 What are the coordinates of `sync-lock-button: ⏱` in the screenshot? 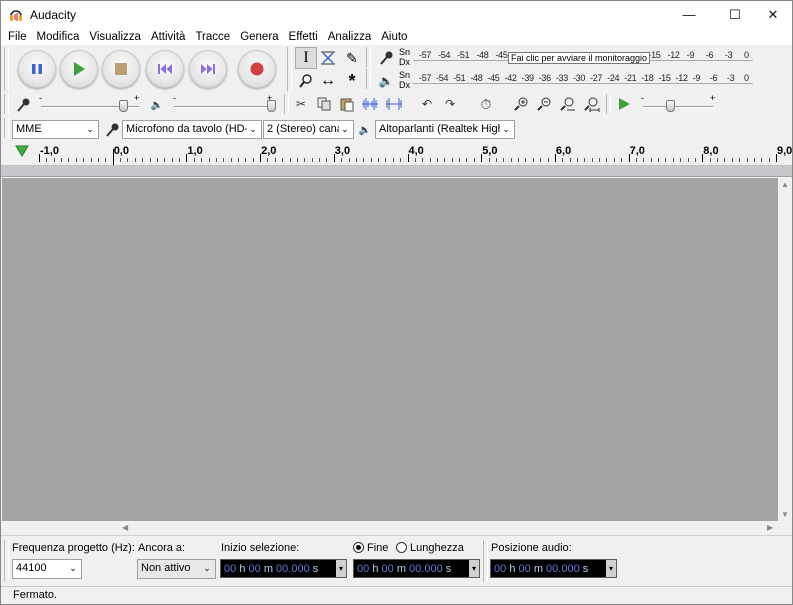 It's located at (486, 104).